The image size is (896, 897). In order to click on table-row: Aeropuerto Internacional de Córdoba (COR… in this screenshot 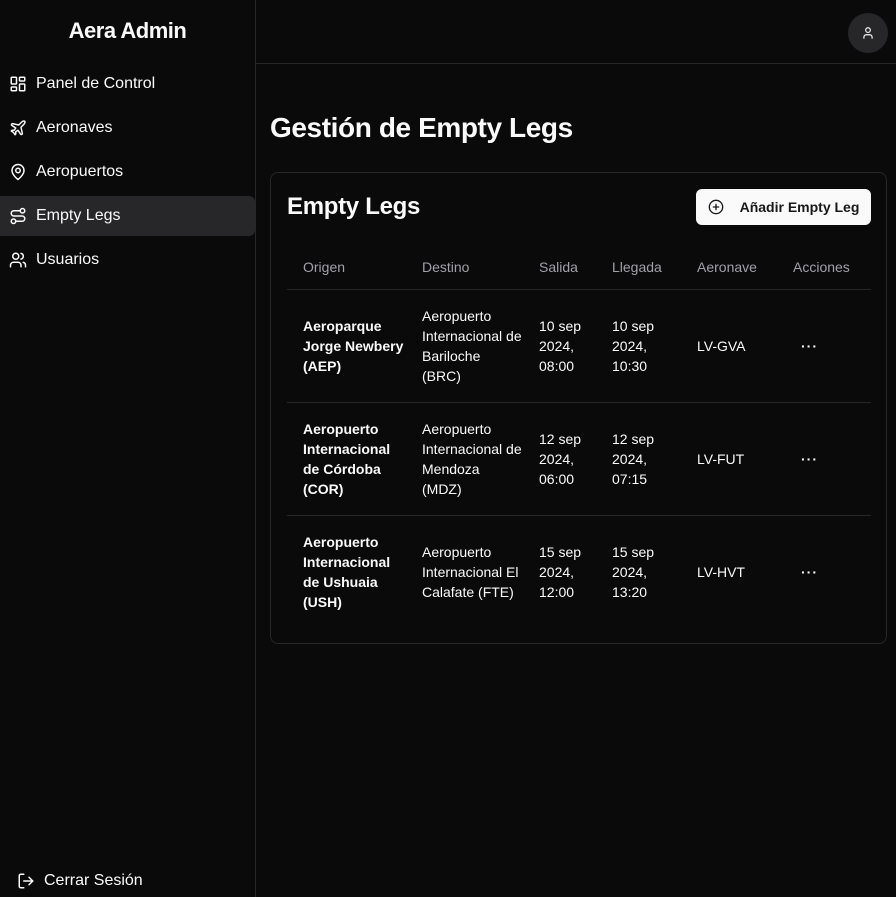, I will do `click(579, 459)`.